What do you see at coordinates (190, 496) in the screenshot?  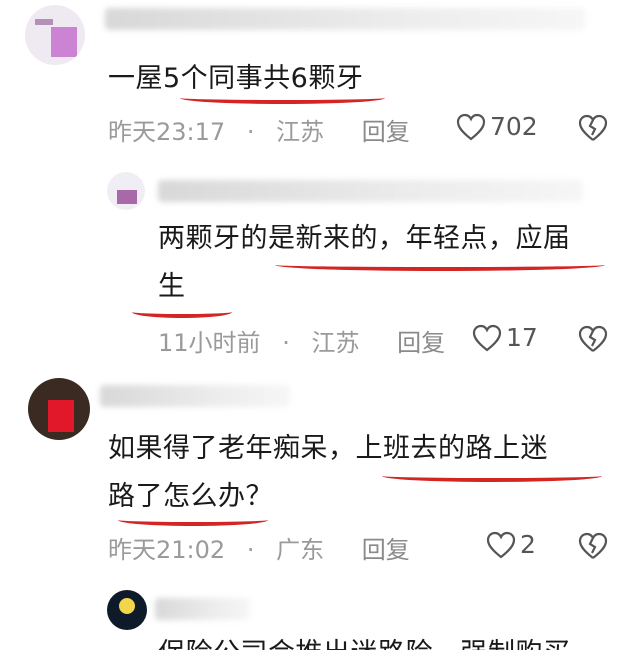 I see `comment-text-line2: 路了怎么办？` at bounding box center [190, 496].